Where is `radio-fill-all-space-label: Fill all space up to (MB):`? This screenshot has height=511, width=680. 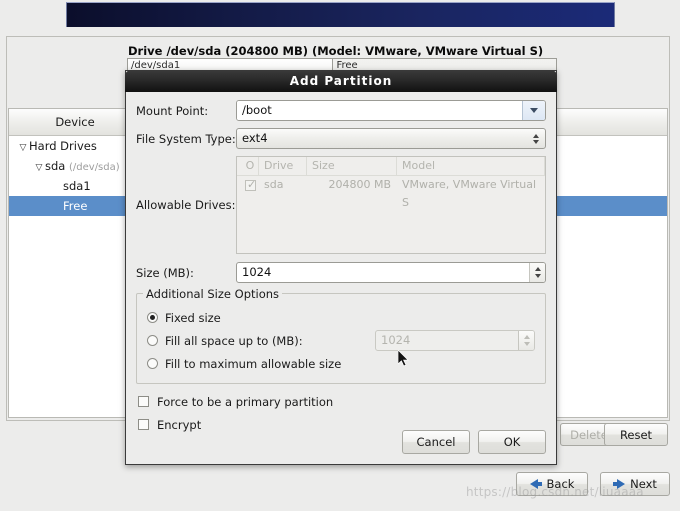
radio-fill-all-space-label: Fill all space up to (MB): is located at coordinates (234, 340).